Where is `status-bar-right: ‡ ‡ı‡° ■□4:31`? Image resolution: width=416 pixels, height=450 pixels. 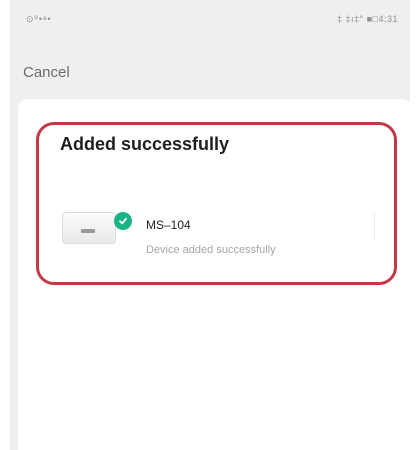
status-bar-right: ‡ ‡ı‡° ■□4:31 is located at coordinates (367, 19).